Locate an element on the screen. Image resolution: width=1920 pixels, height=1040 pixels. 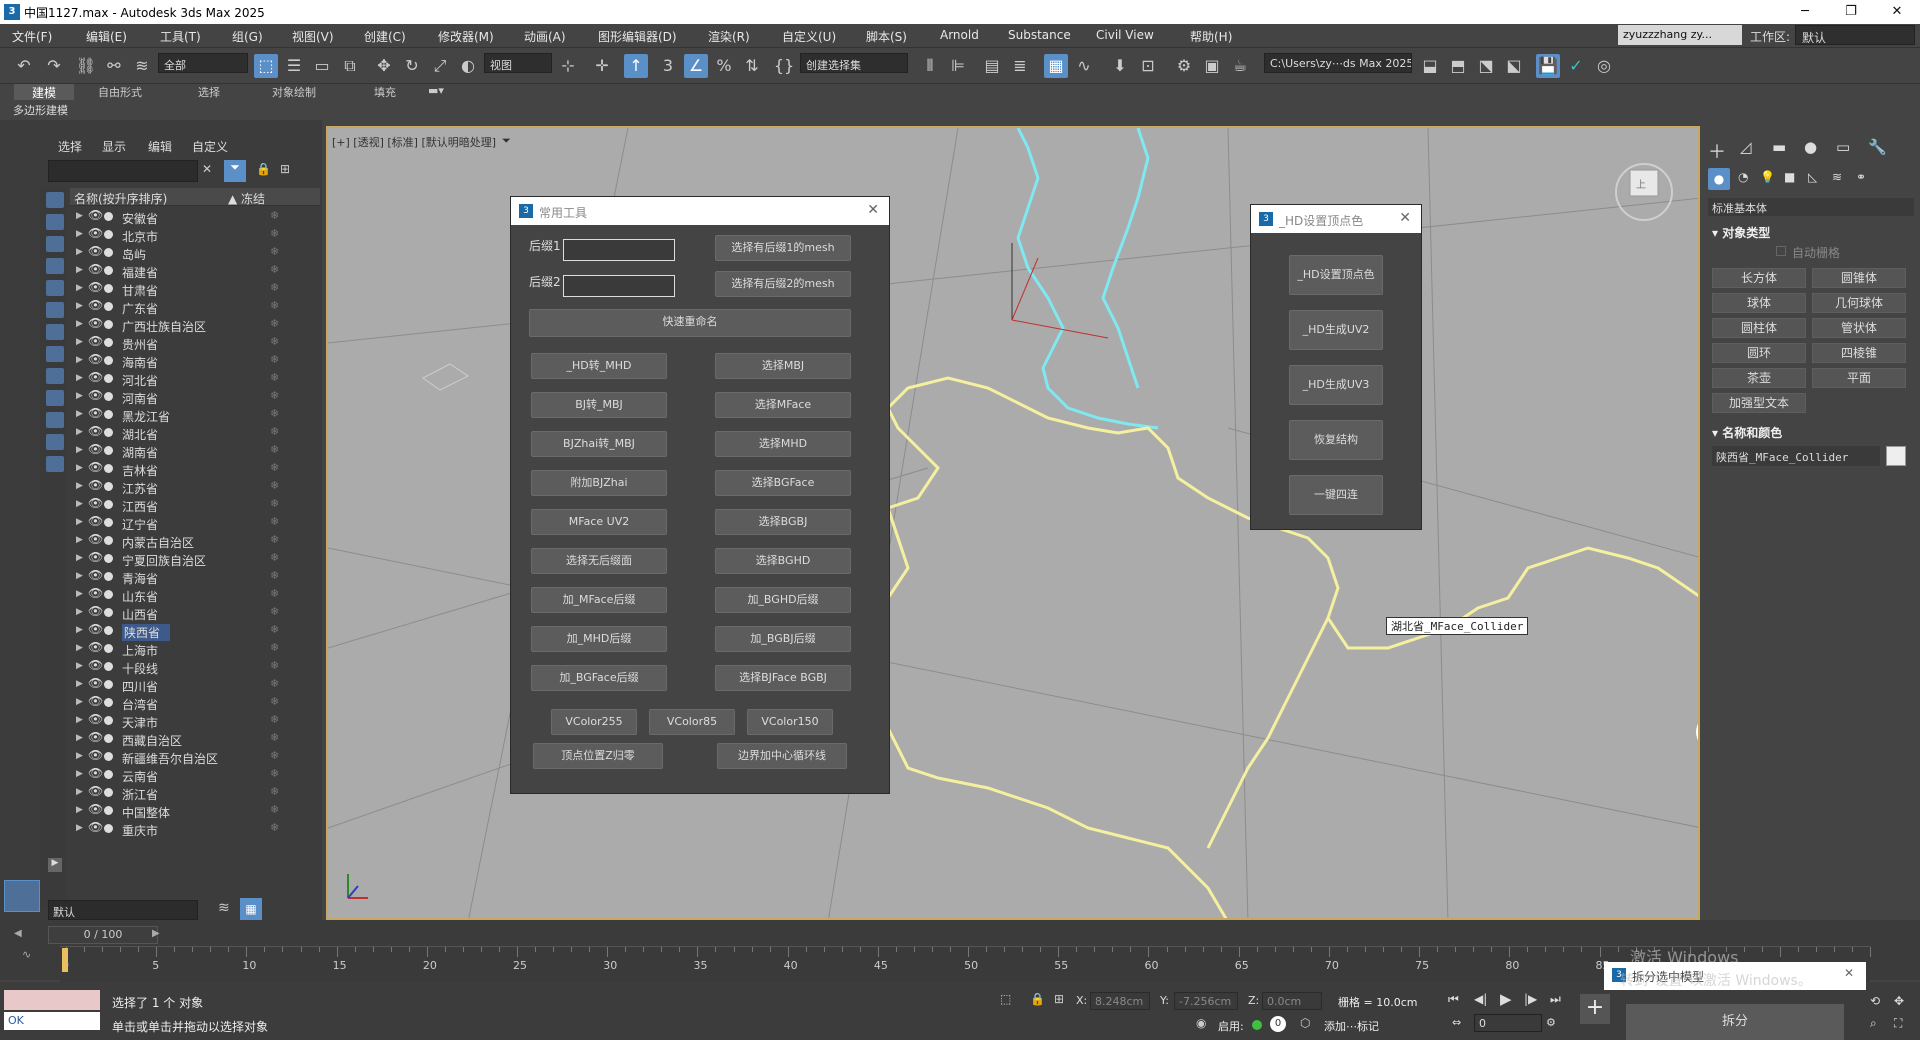
time-slider-right-icon: ▶ is located at coordinates (156, 933).